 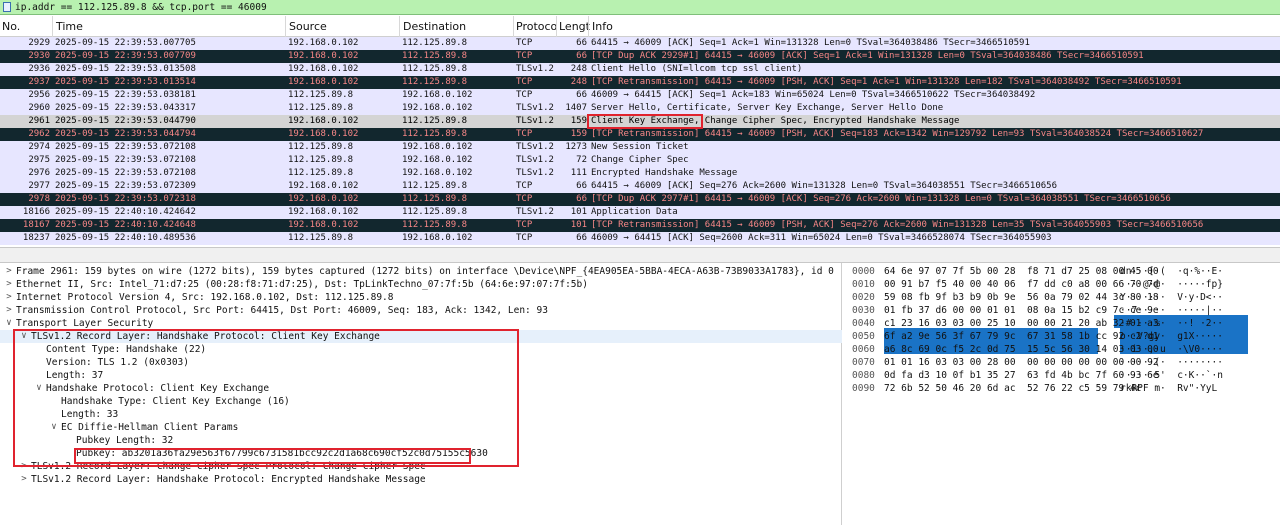 What do you see at coordinates (39, 173) in the screenshot?
I see `packet-cell-no: 2976` at bounding box center [39, 173].